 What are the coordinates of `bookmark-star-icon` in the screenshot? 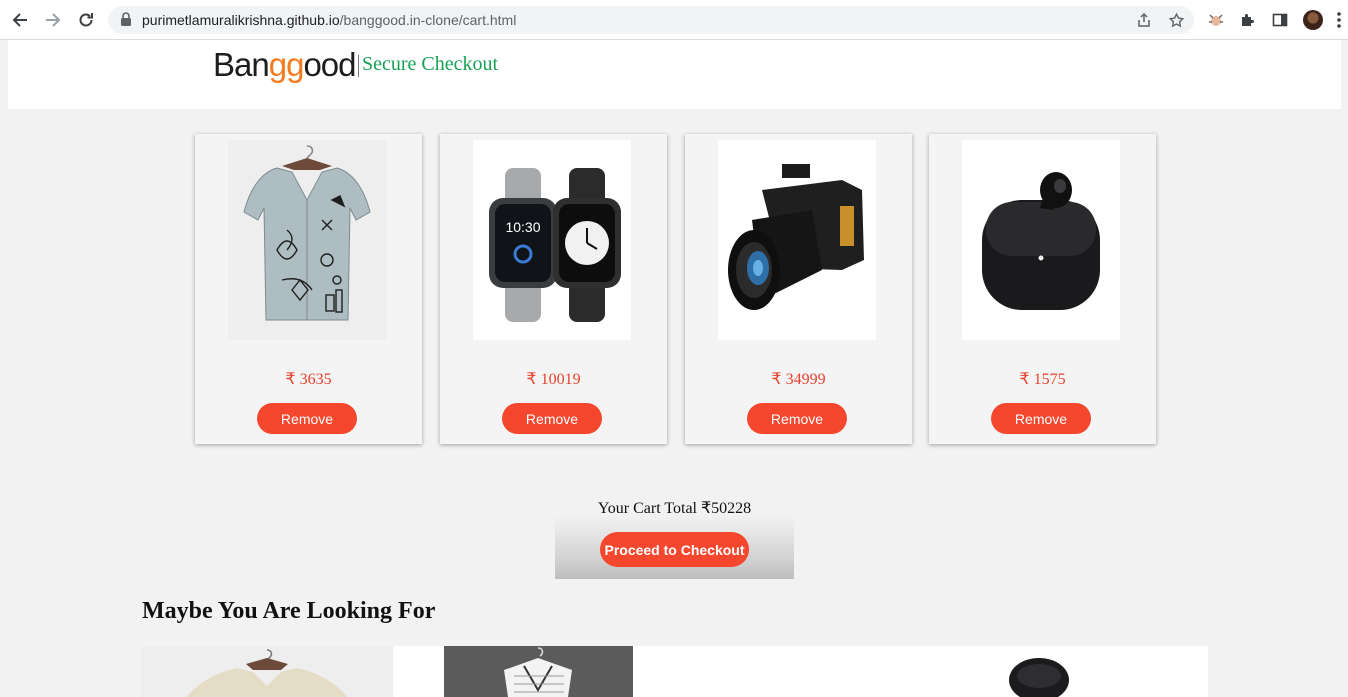 It's located at (1176, 20).